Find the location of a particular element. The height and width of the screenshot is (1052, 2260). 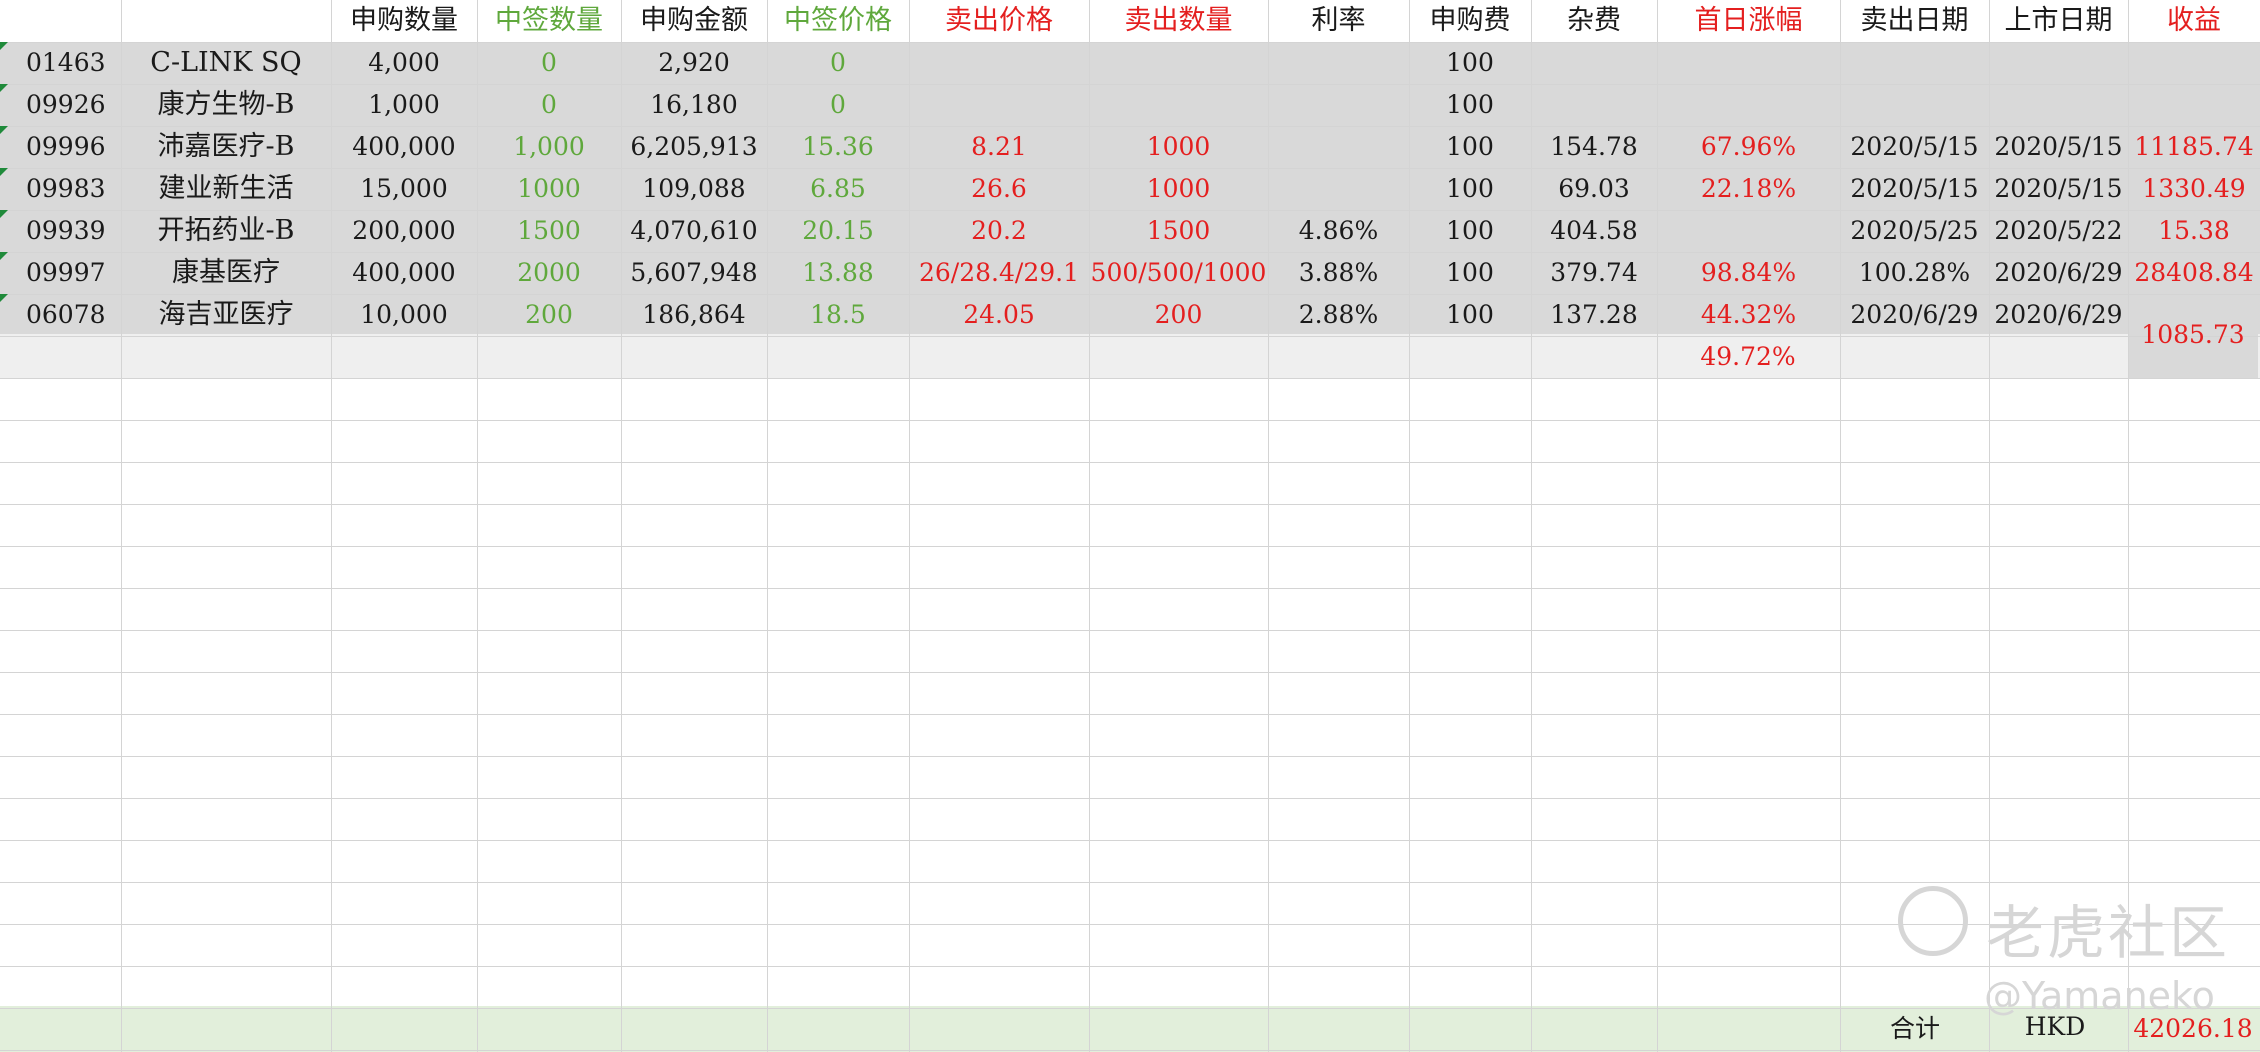

cell-subscribe-qty: 4,000 is located at coordinates (404, 63).